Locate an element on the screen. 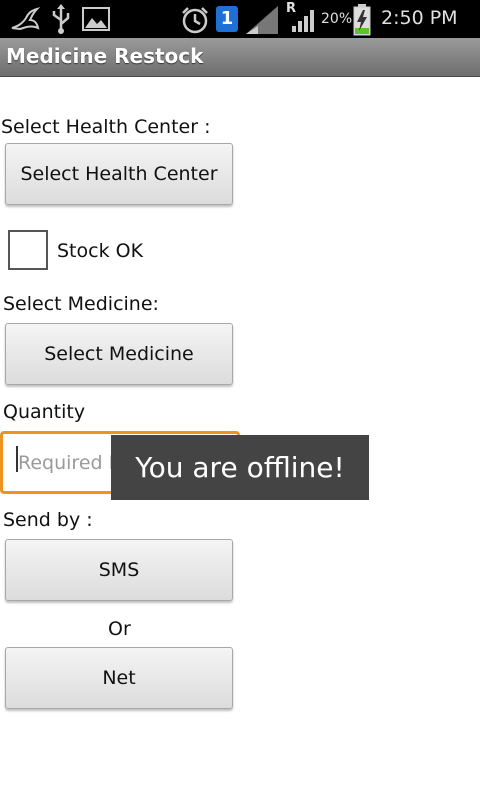 The width and height of the screenshot is (480, 800). select-health-center-button-label: Select Health Center is located at coordinates (119, 174).